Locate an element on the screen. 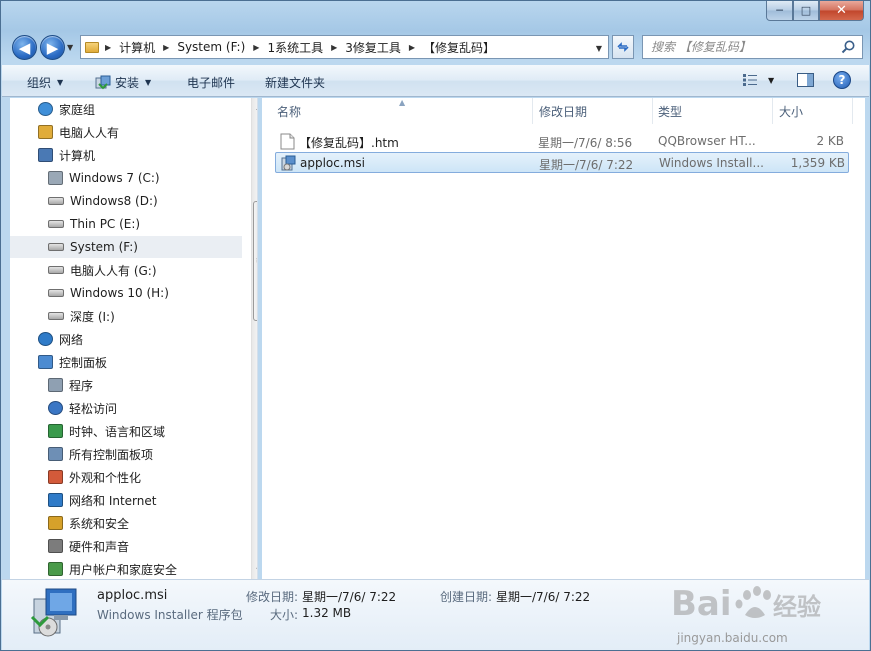 Image resolution: width=871 pixels, height=651 pixels. search-input is located at coordinates (741, 47).